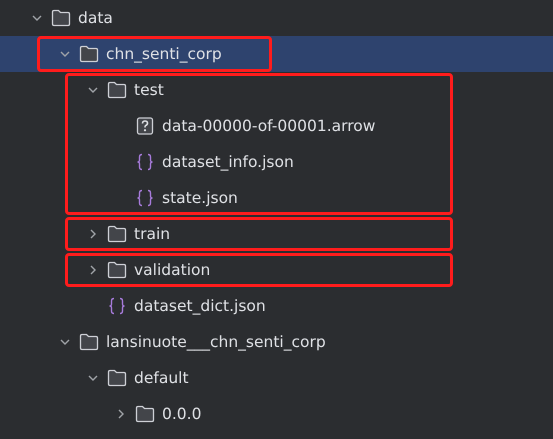 The width and height of the screenshot is (553, 439). Describe the element at coordinates (164, 54) in the screenshot. I see `folder-name: chn_senti_corp` at that location.